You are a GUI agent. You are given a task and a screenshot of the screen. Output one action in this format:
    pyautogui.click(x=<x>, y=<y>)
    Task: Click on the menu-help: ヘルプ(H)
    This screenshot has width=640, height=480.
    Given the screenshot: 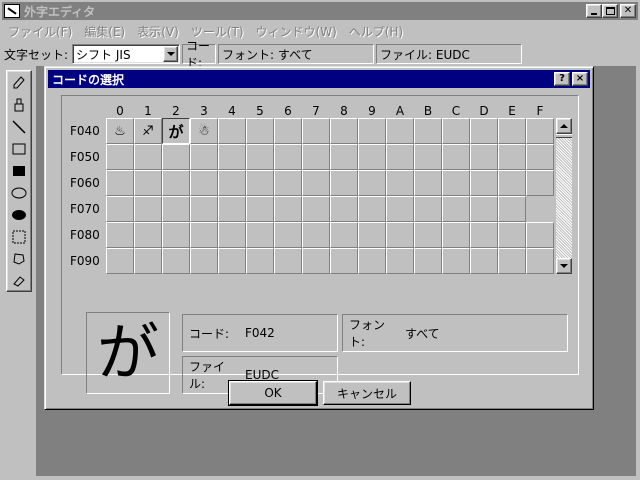 What is the action you would take?
    pyautogui.click(x=376, y=31)
    